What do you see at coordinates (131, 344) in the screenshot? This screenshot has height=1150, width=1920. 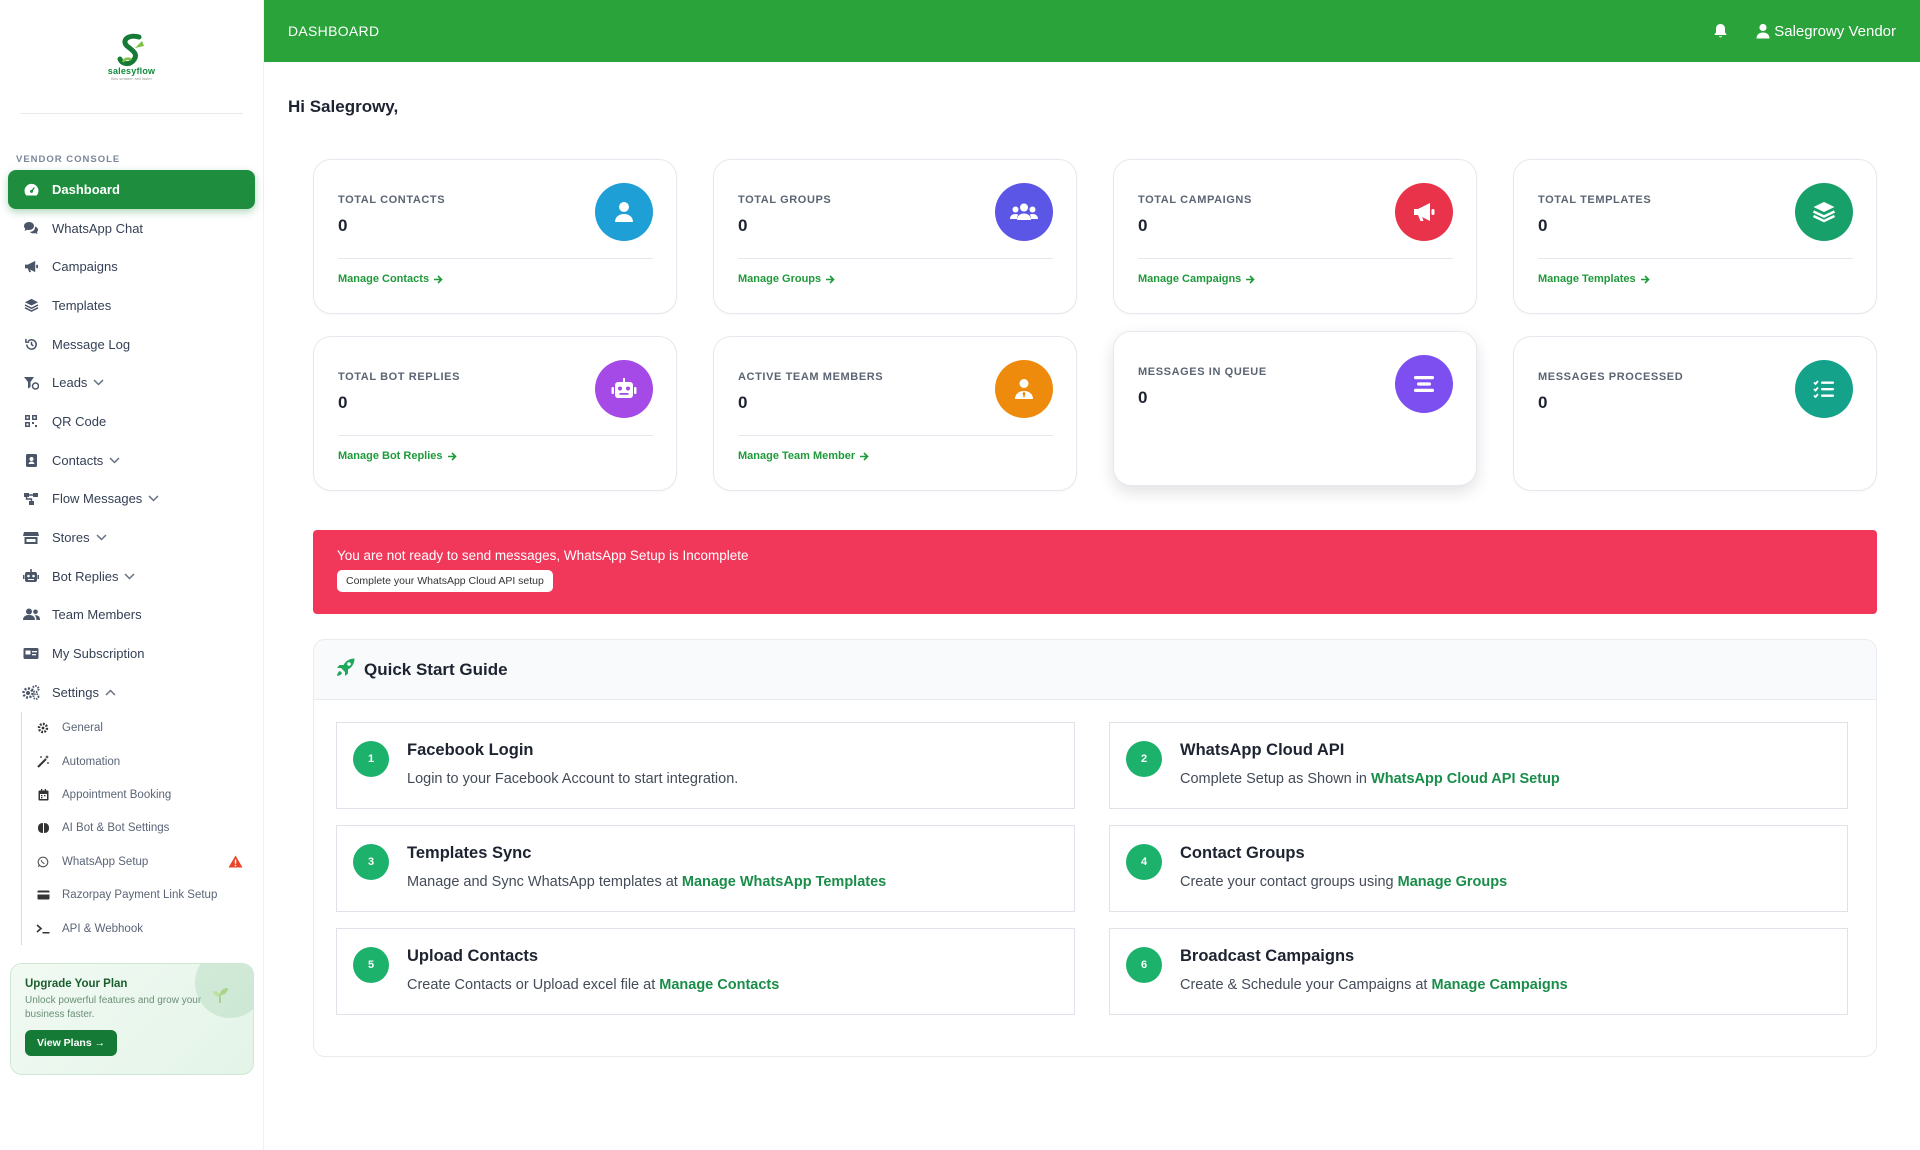 I see `sidebar-item-message-log: Message Log` at bounding box center [131, 344].